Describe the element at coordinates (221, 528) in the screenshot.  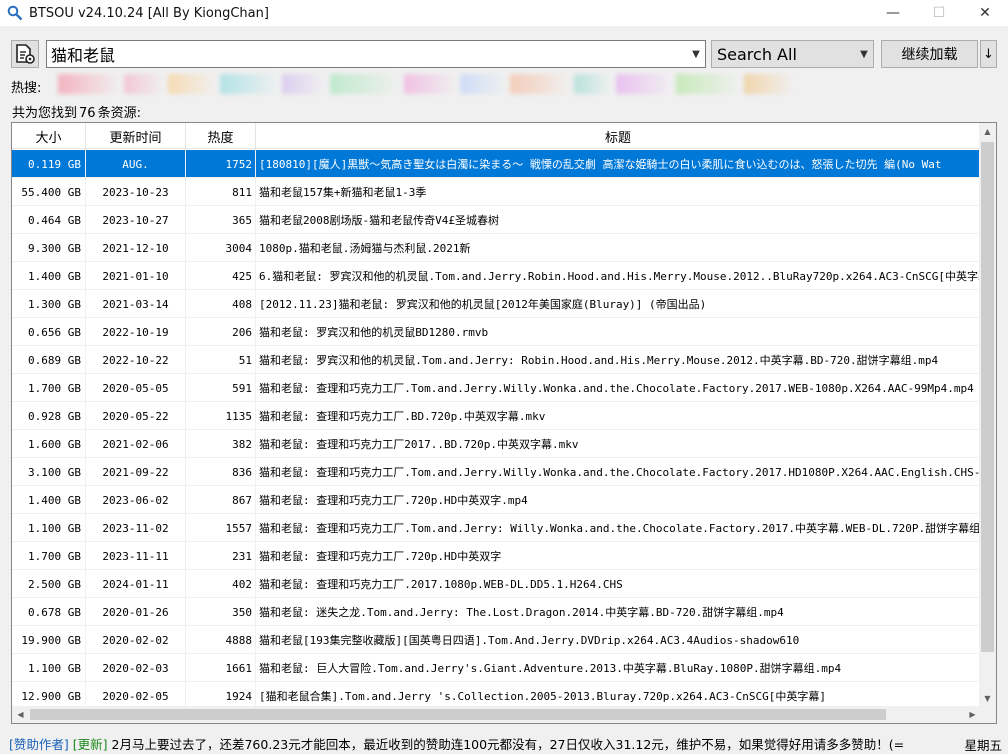
I see `hot-cell: 1557` at that location.